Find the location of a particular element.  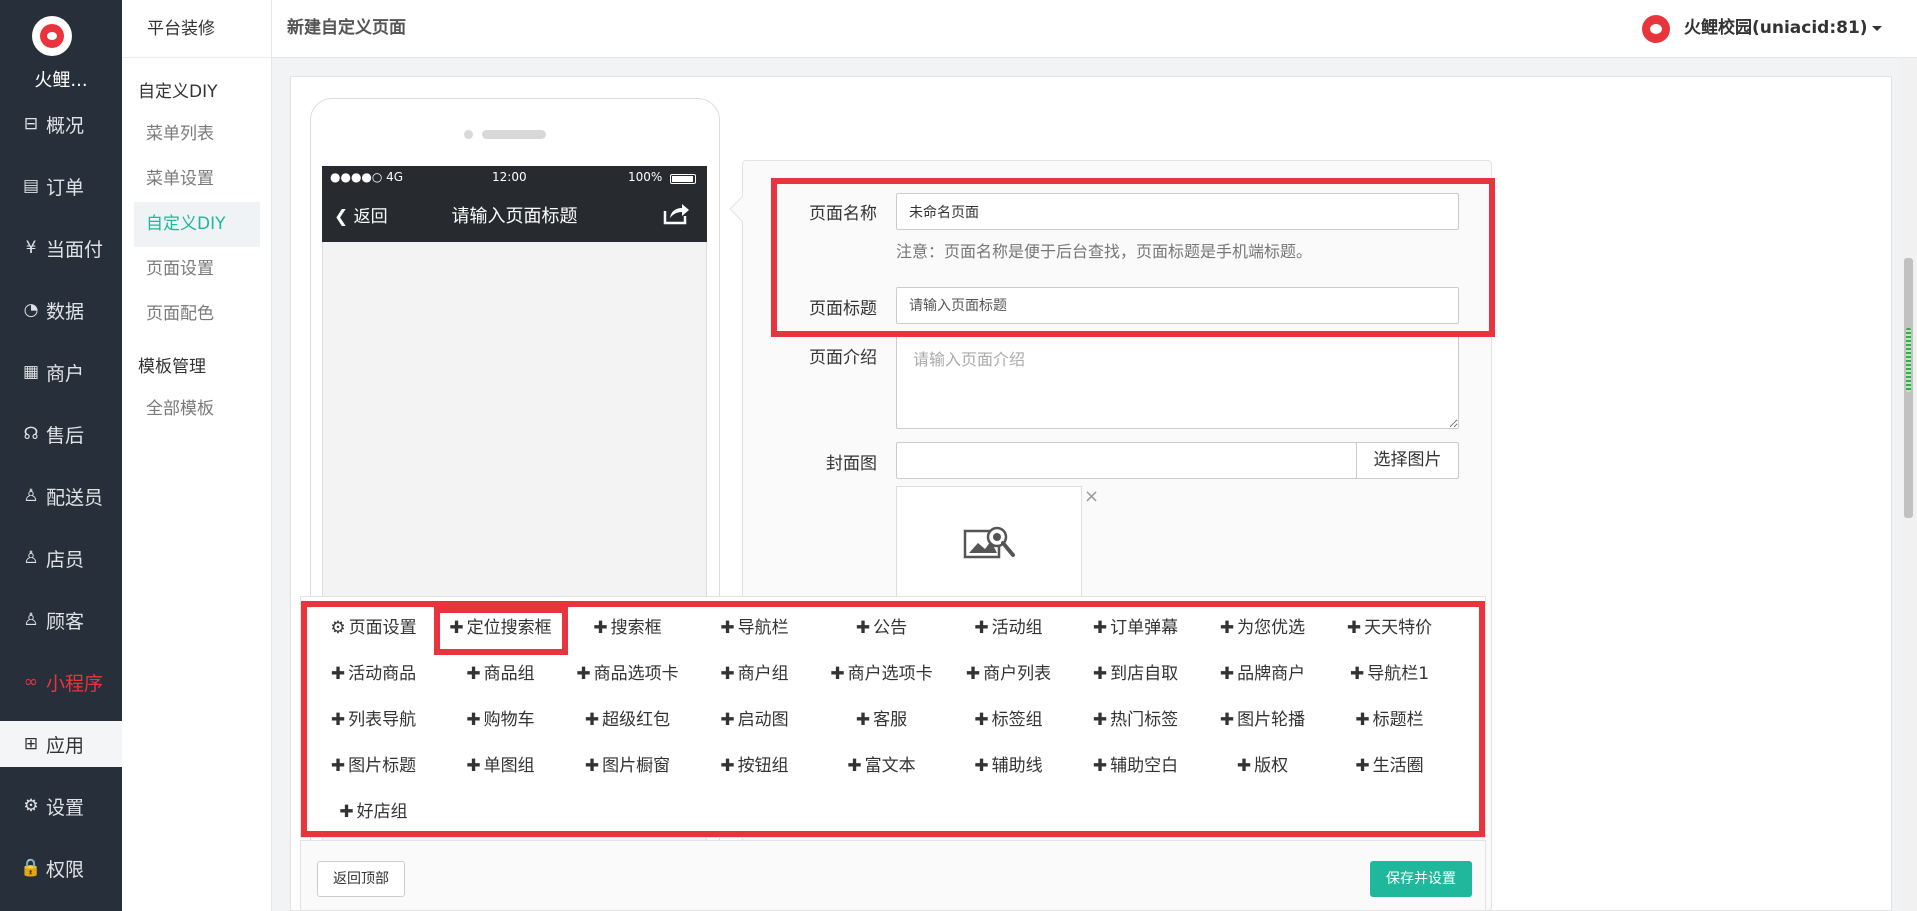

sidebar-item-order: ▤ 订单 is located at coordinates (61, 186).